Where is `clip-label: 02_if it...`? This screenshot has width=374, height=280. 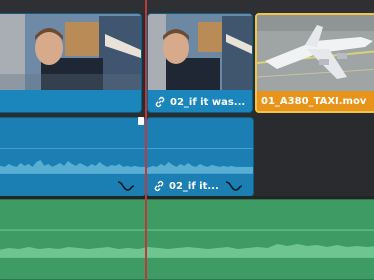 clip-label: 02_if it... is located at coordinates (186, 186).